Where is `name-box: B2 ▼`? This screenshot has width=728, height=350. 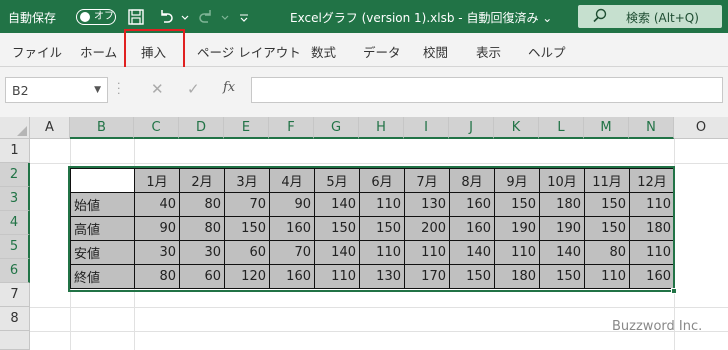 name-box: B2 ▼ is located at coordinates (56, 90).